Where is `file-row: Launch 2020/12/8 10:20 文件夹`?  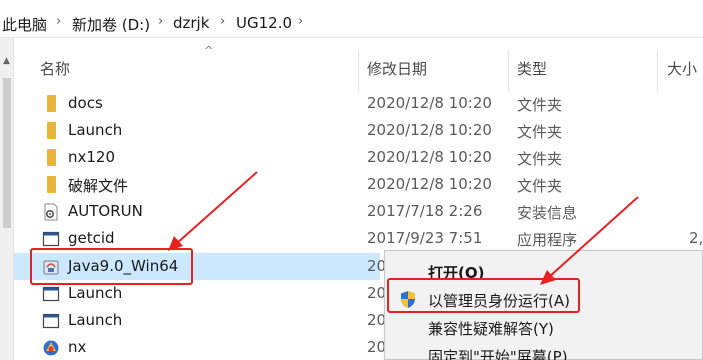 file-row: Launch 2020/12/8 10:20 文件夹 is located at coordinates (358, 130).